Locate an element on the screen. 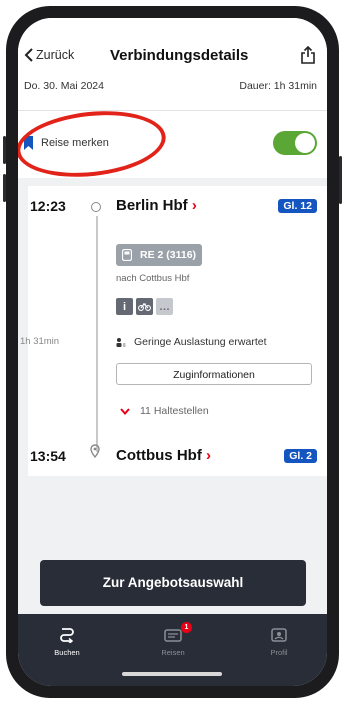 Image resolution: width=345 pixels, height=704 pixels. share-button is located at coordinates (308, 57).